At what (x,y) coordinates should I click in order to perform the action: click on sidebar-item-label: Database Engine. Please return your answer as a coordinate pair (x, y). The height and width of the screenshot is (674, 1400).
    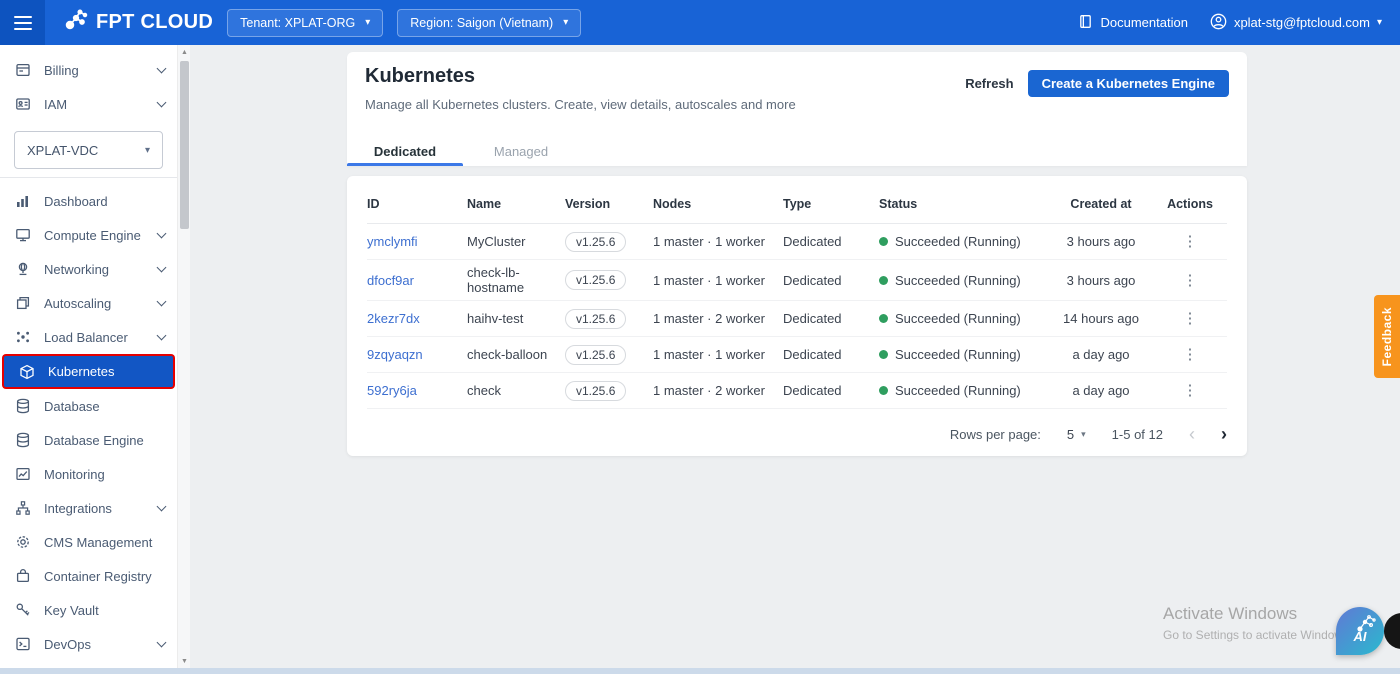
    Looking at the image, I should click on (94, 440).